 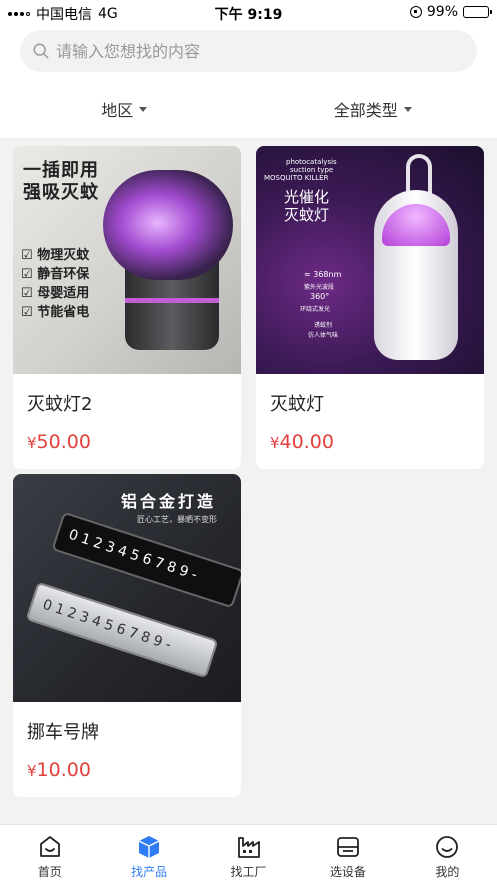 I want to click on lamp-ring, so click(x=172, y=300).